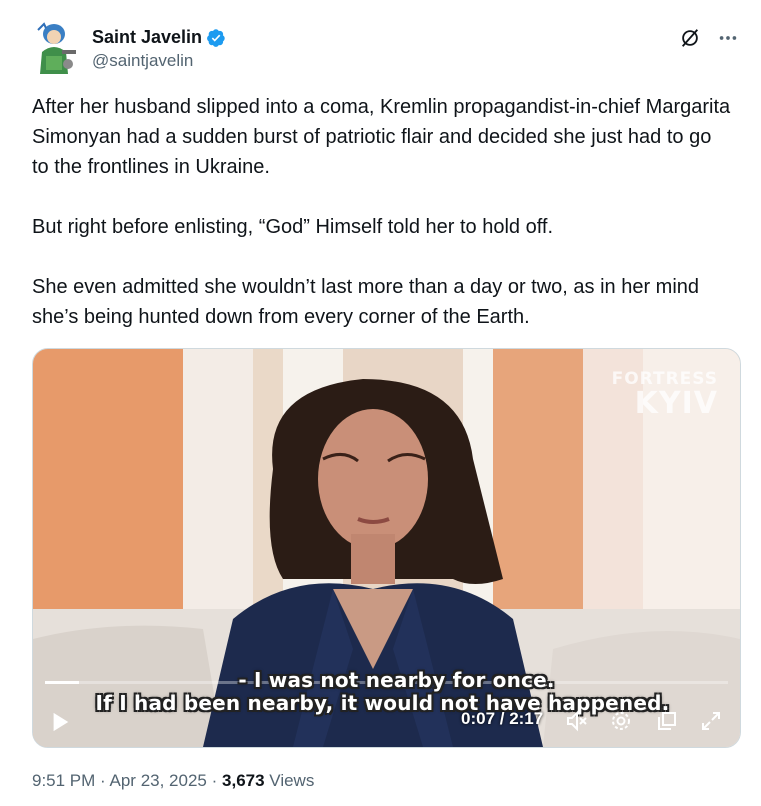 This screenshot has width=761, height=806. I want to click on views-count: 3,673, so click(243, 780).